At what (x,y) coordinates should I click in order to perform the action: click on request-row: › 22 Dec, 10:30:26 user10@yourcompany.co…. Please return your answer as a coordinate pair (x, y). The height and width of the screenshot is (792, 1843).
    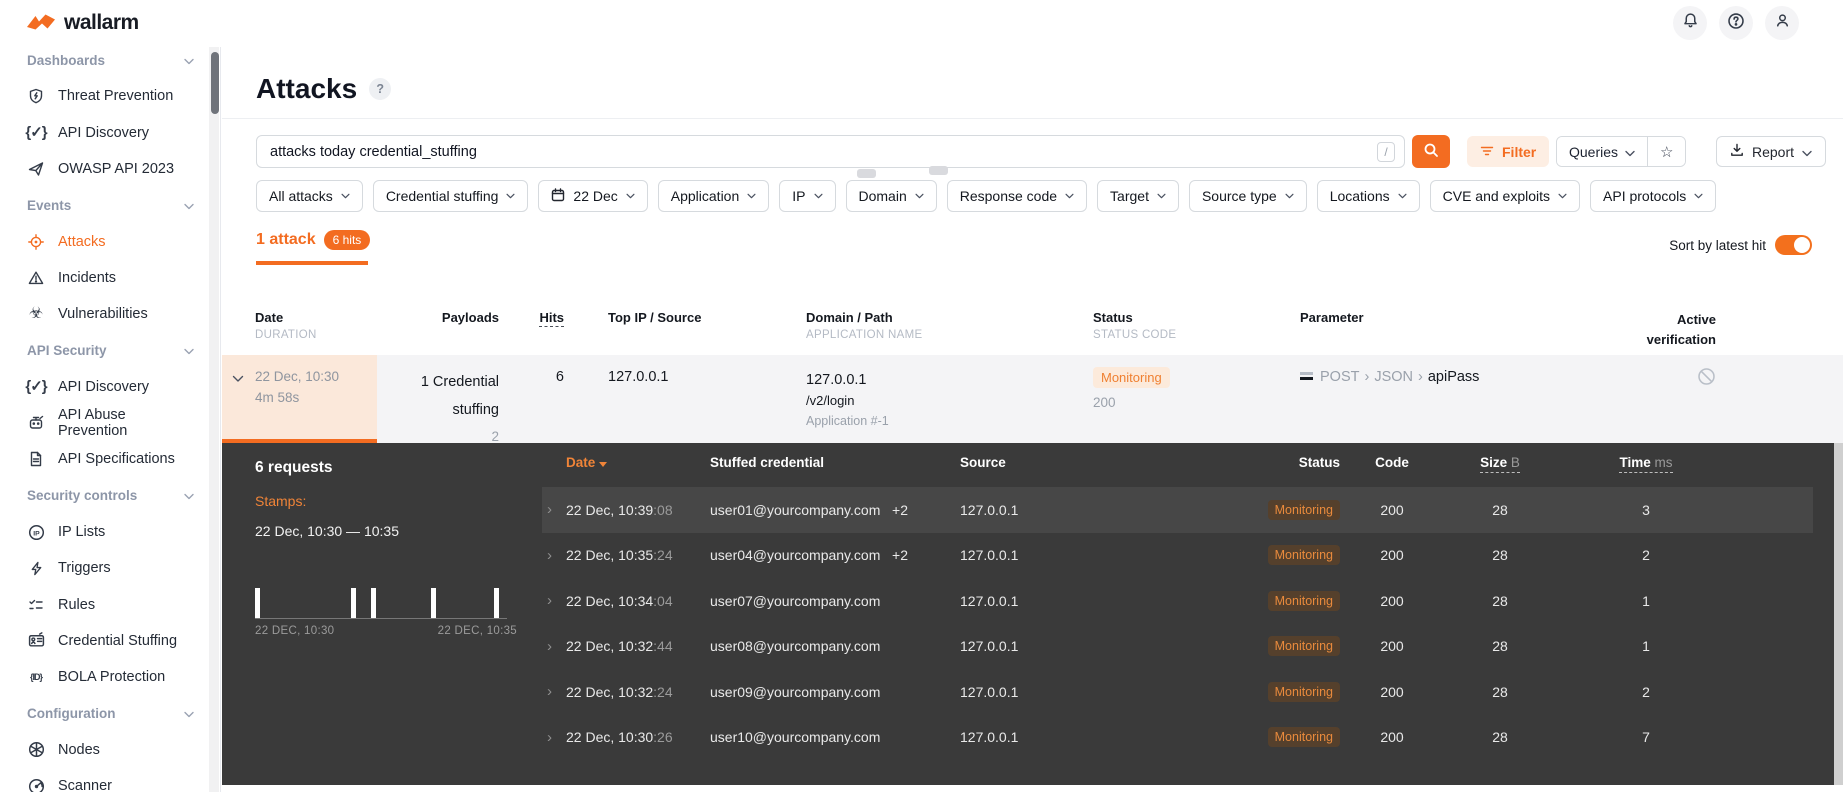
    Looking at the image, I should click on (1177, 738).